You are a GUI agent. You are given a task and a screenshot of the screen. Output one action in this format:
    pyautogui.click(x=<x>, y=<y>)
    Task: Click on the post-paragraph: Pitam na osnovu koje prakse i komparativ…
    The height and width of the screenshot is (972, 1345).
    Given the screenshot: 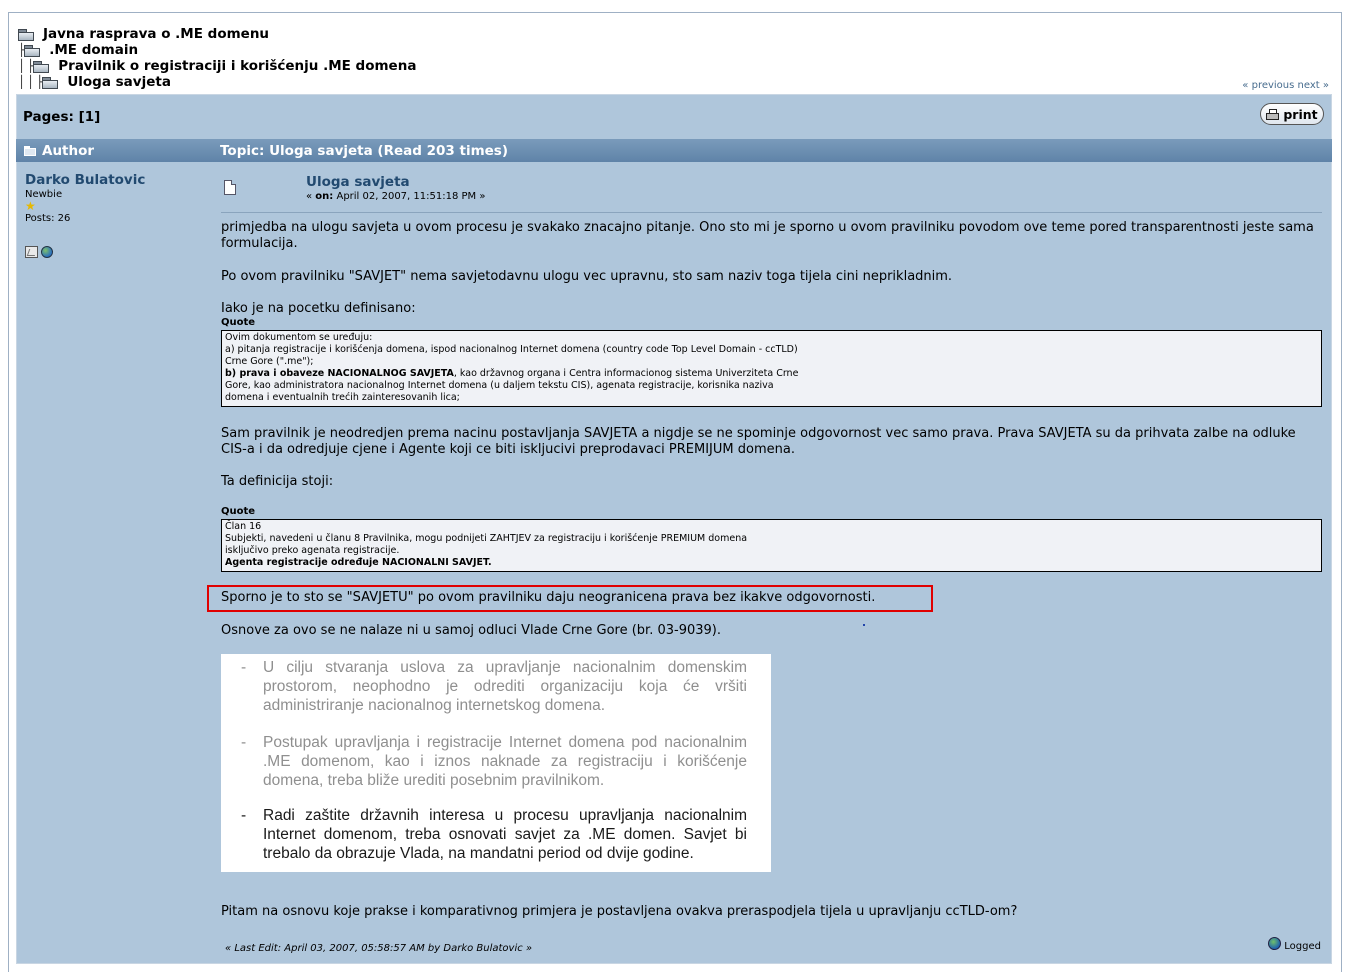 What is the action you would take?
    pyautogui.click(x=619, y=911)
    